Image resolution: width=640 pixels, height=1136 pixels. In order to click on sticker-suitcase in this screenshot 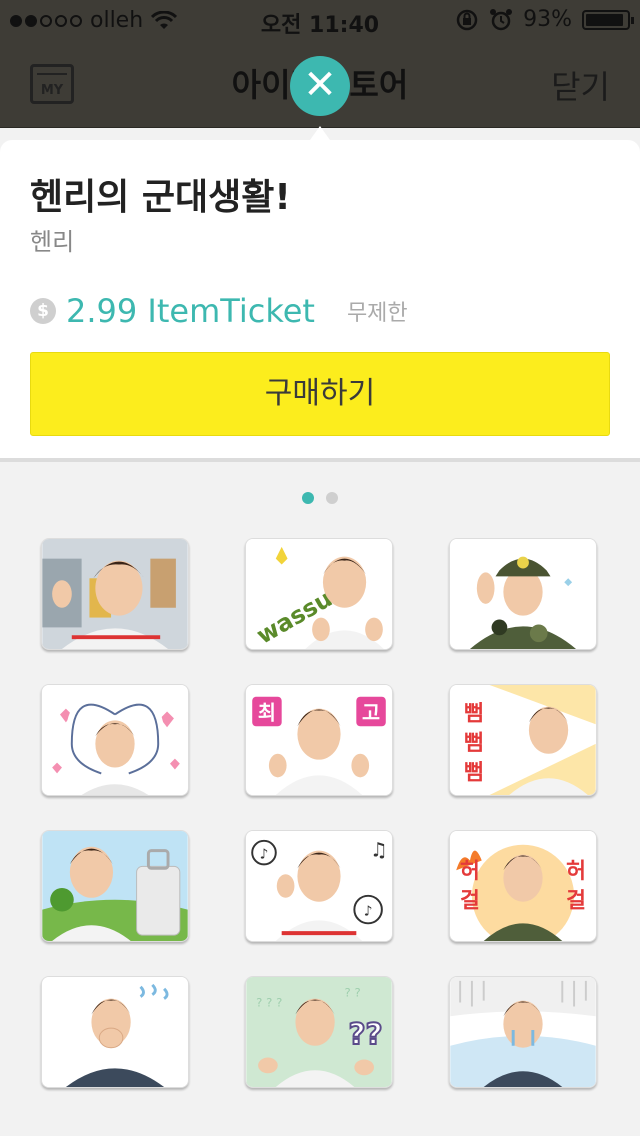, I will do `click(115, 886)`.